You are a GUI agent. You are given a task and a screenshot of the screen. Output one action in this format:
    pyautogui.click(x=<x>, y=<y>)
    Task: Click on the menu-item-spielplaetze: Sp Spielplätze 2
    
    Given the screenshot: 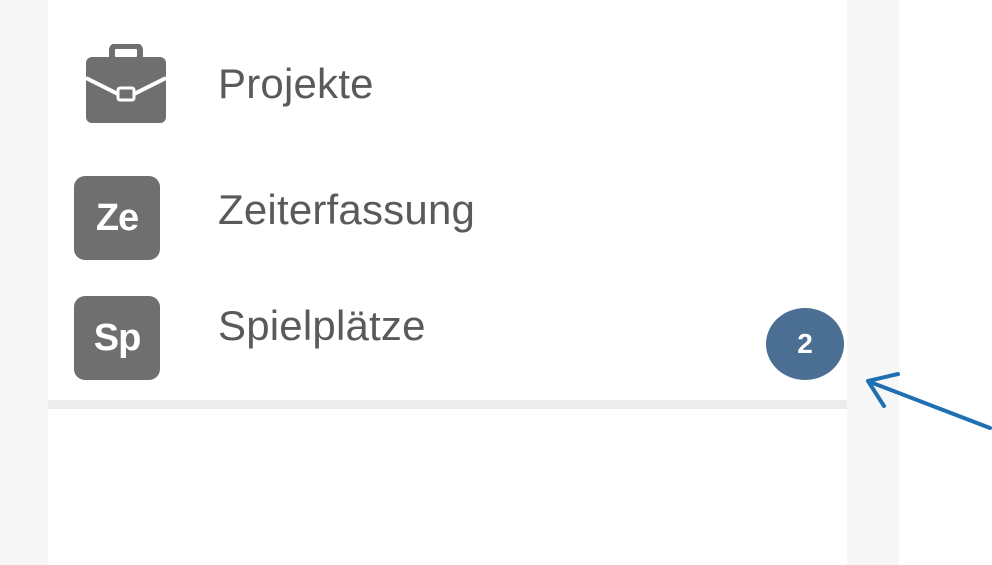 What is the action you would take?
    pyautogui.click(x=458, y=341)
    